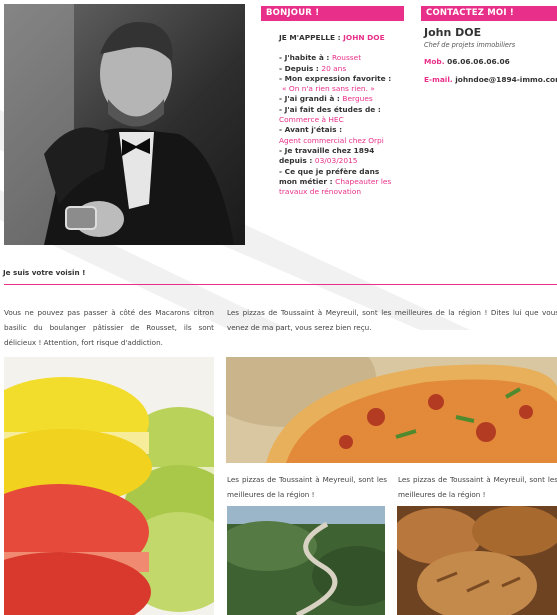  What do you see at coordinates (477, 560) in the screenshot?
I see `bread-photo` at bounding box center [477, 560].